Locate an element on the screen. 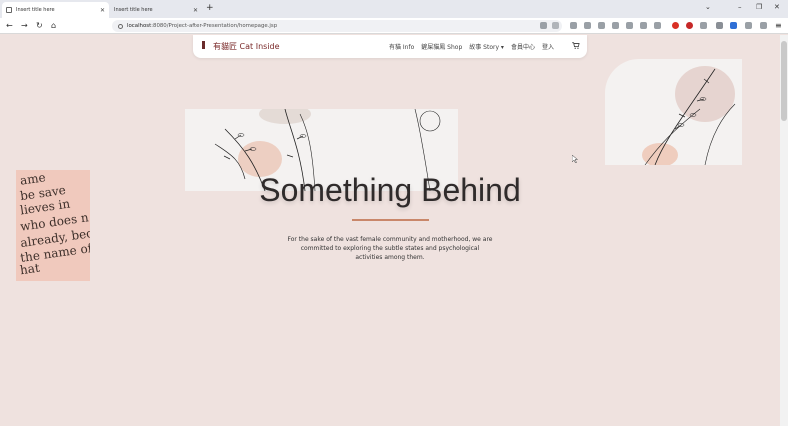  menu-button: ≡ is located at coordinates (778, 26).